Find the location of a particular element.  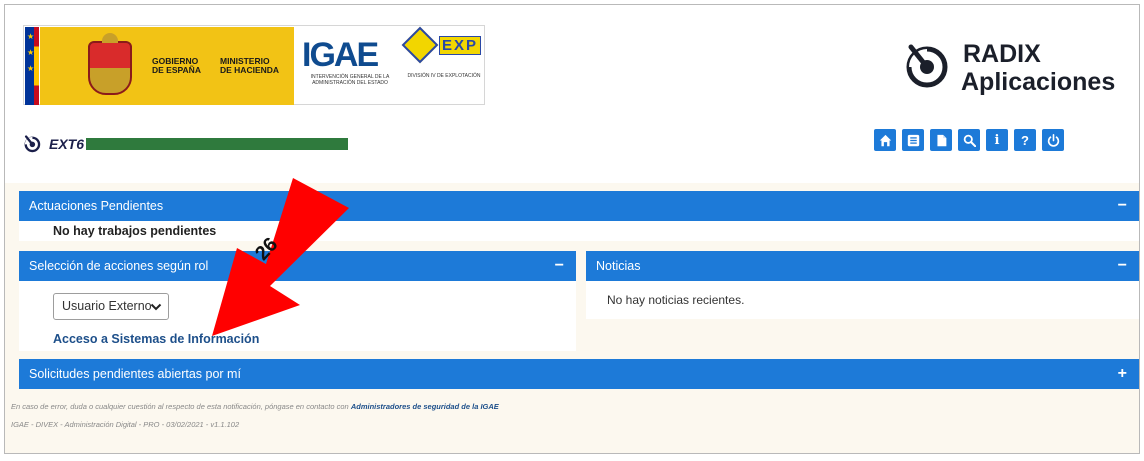

help-icon: ? is located at coordinates (1025, 140).